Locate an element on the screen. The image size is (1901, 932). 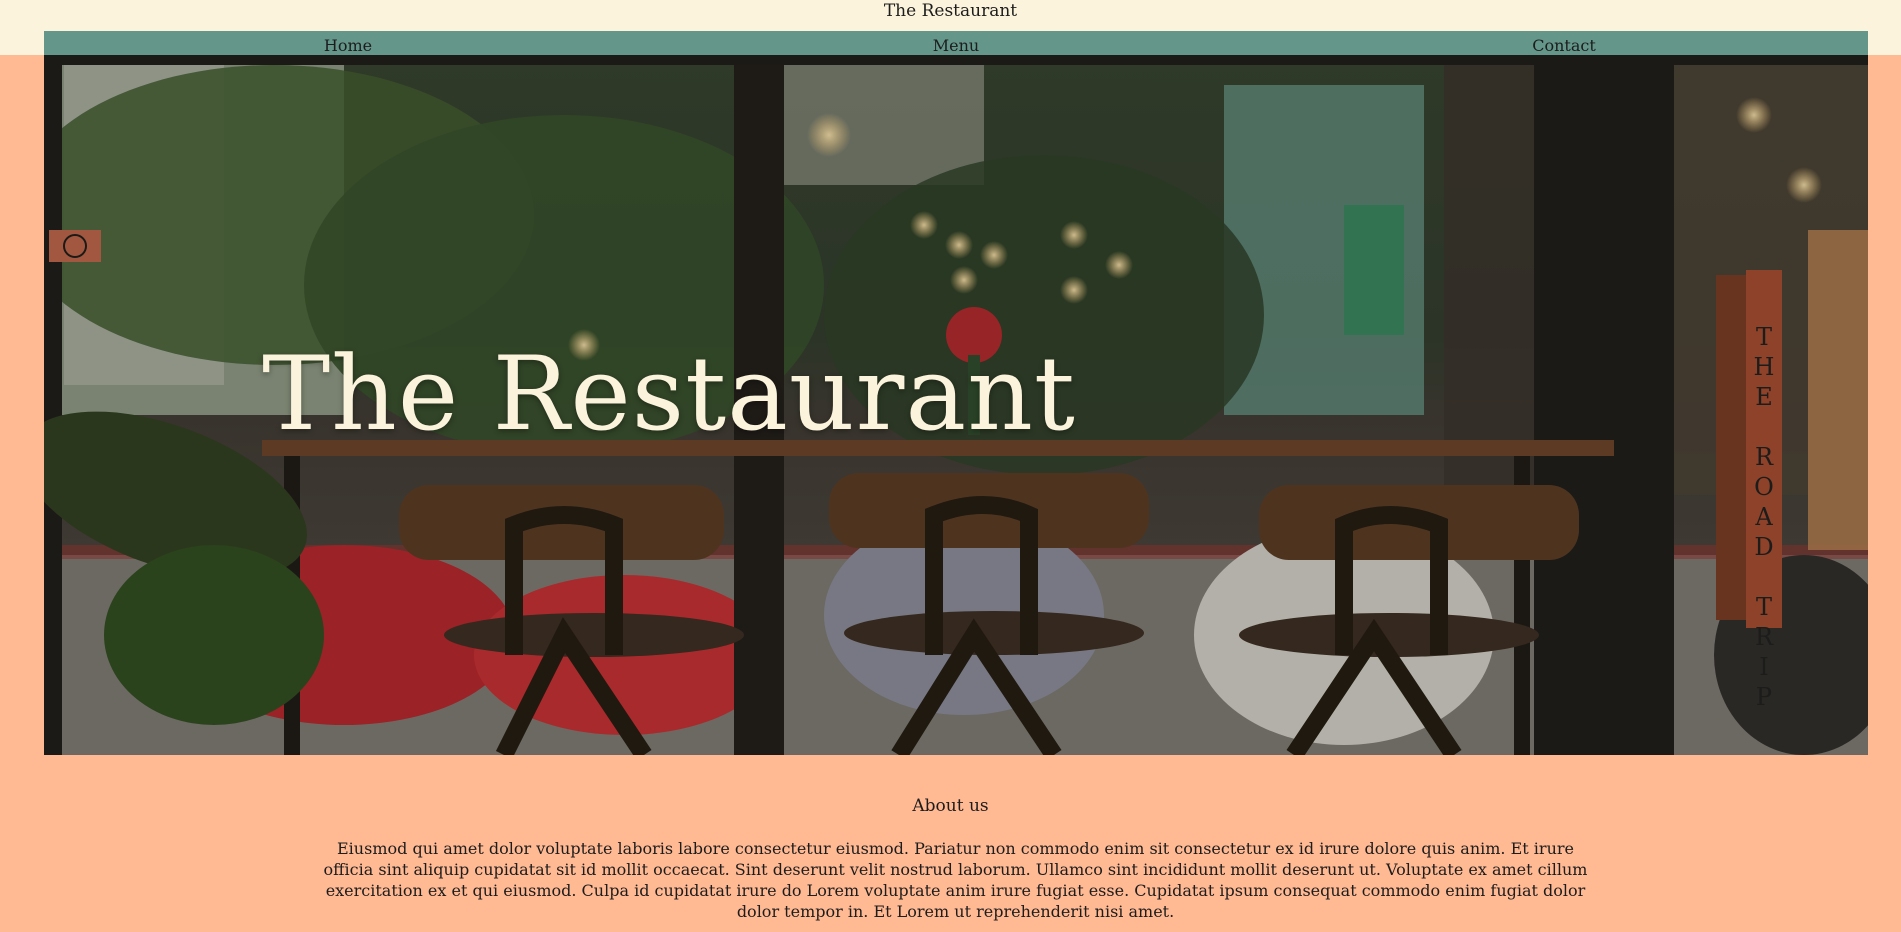
nav-link-contact: Contact is located at coordinates (1564, 43).